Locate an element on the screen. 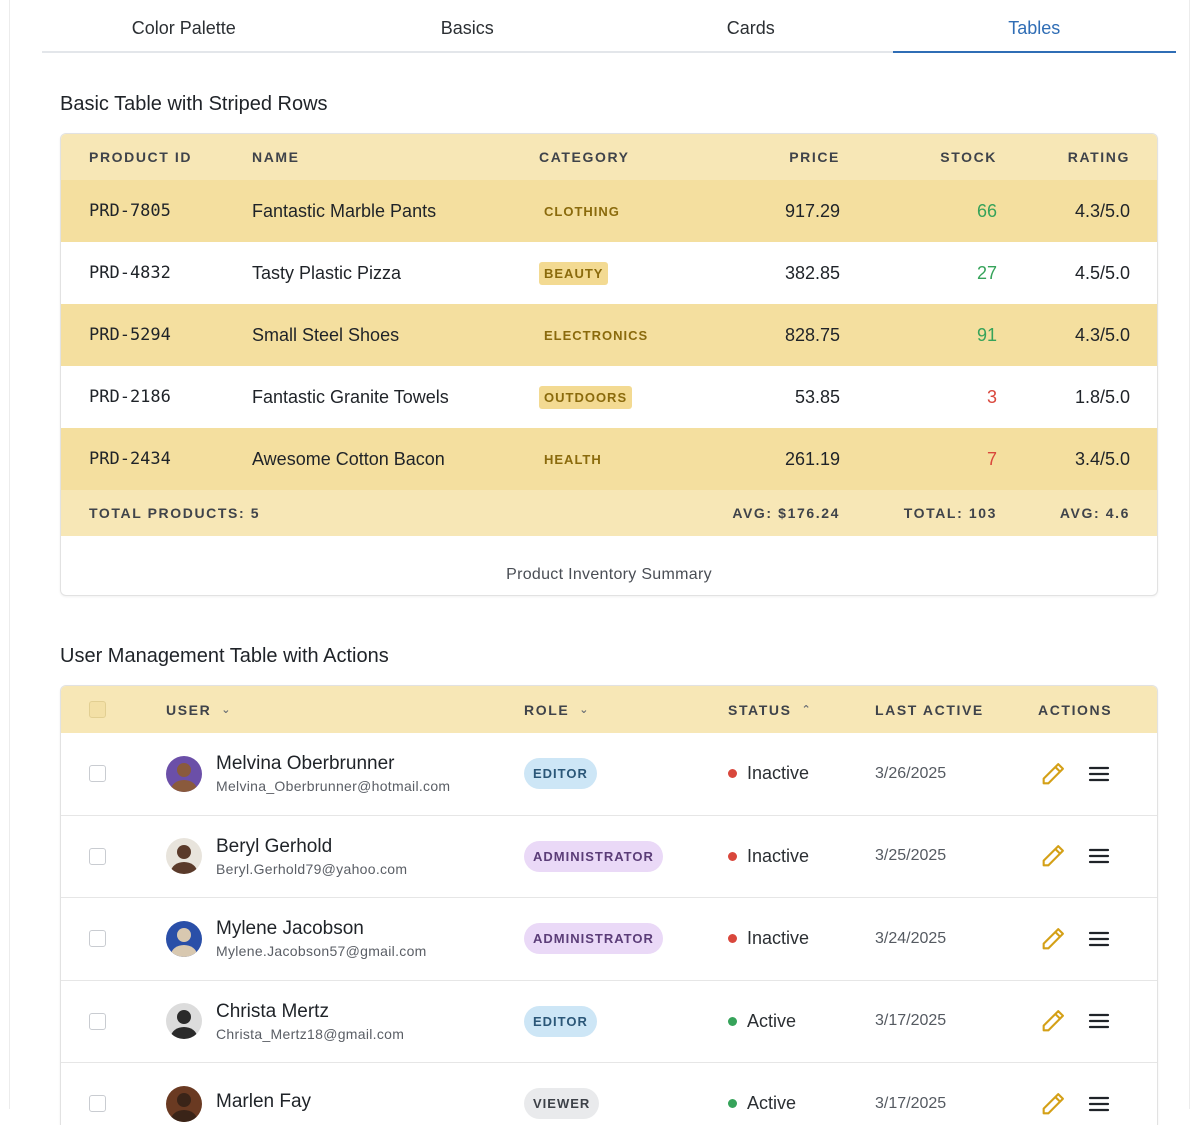 Image resolution: width=1200 pixels, height=1125 pixels. product-id: PRD-2434 is located at coordinates (130, 459).